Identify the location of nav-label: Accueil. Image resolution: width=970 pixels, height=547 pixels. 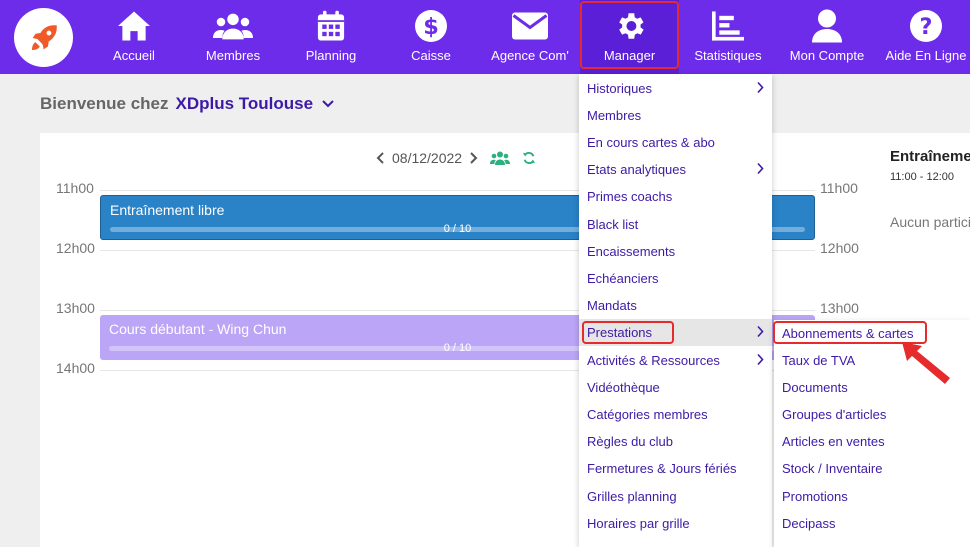
(134, 55).